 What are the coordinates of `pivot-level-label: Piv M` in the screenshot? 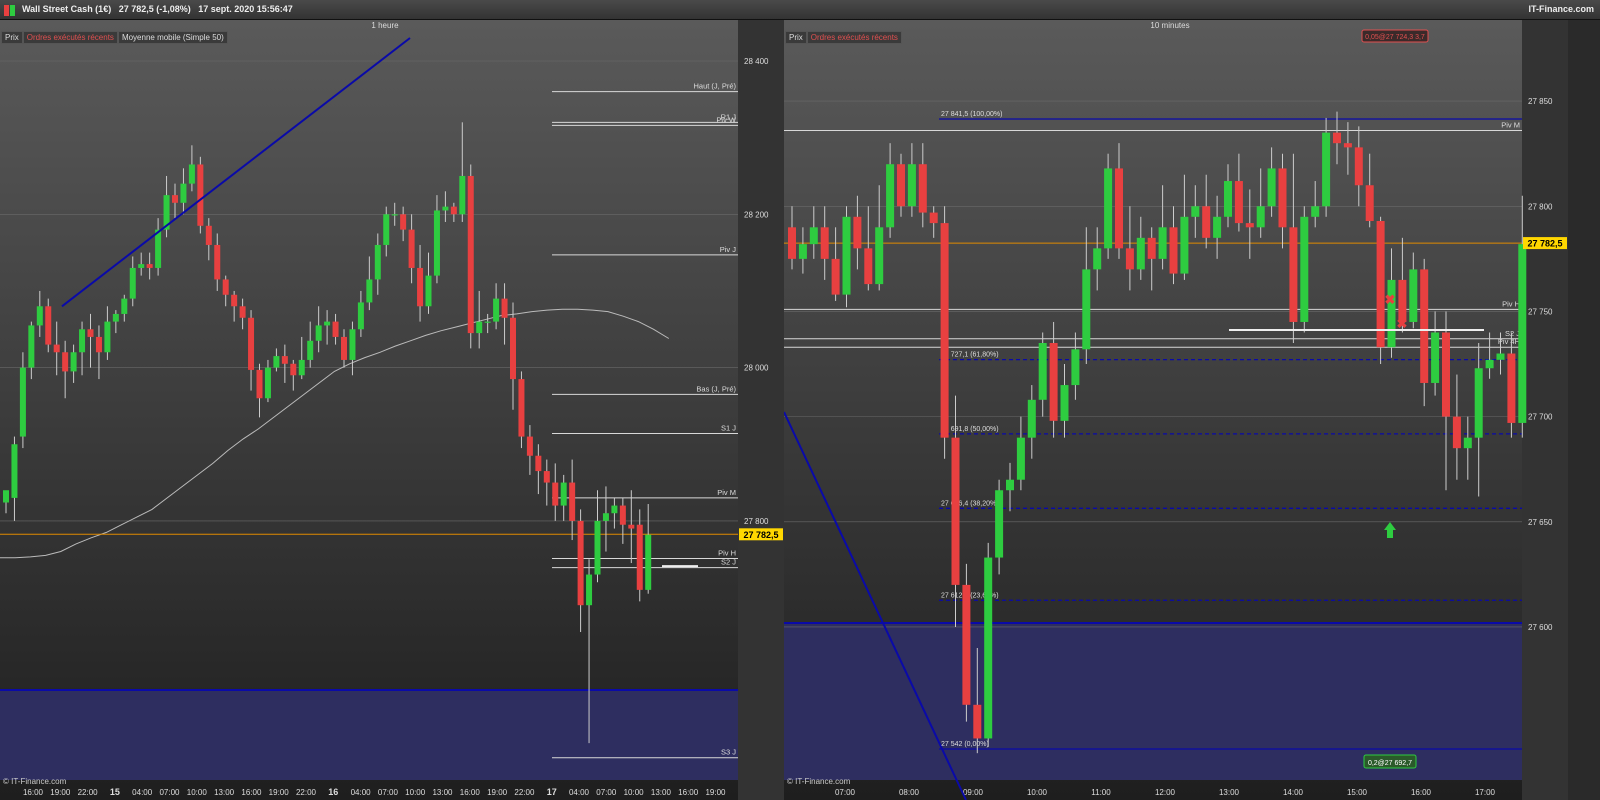 It's located at (1510, 125).